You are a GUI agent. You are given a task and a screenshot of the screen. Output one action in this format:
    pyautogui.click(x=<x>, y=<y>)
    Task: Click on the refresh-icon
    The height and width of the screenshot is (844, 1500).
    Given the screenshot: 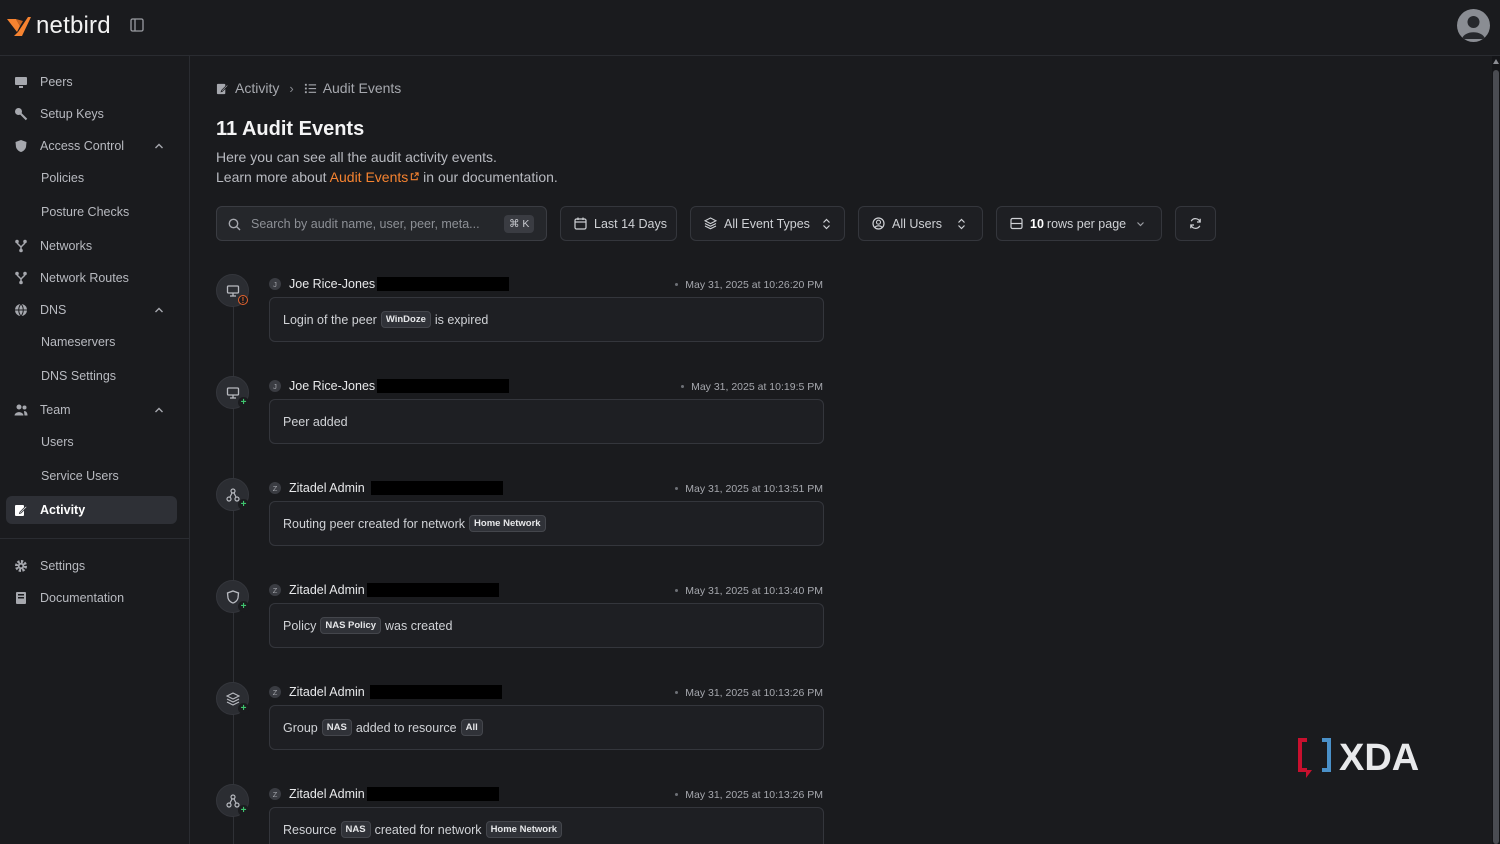 What is the action you would take?
    pyautogui.click(x=1195, y=223)
    